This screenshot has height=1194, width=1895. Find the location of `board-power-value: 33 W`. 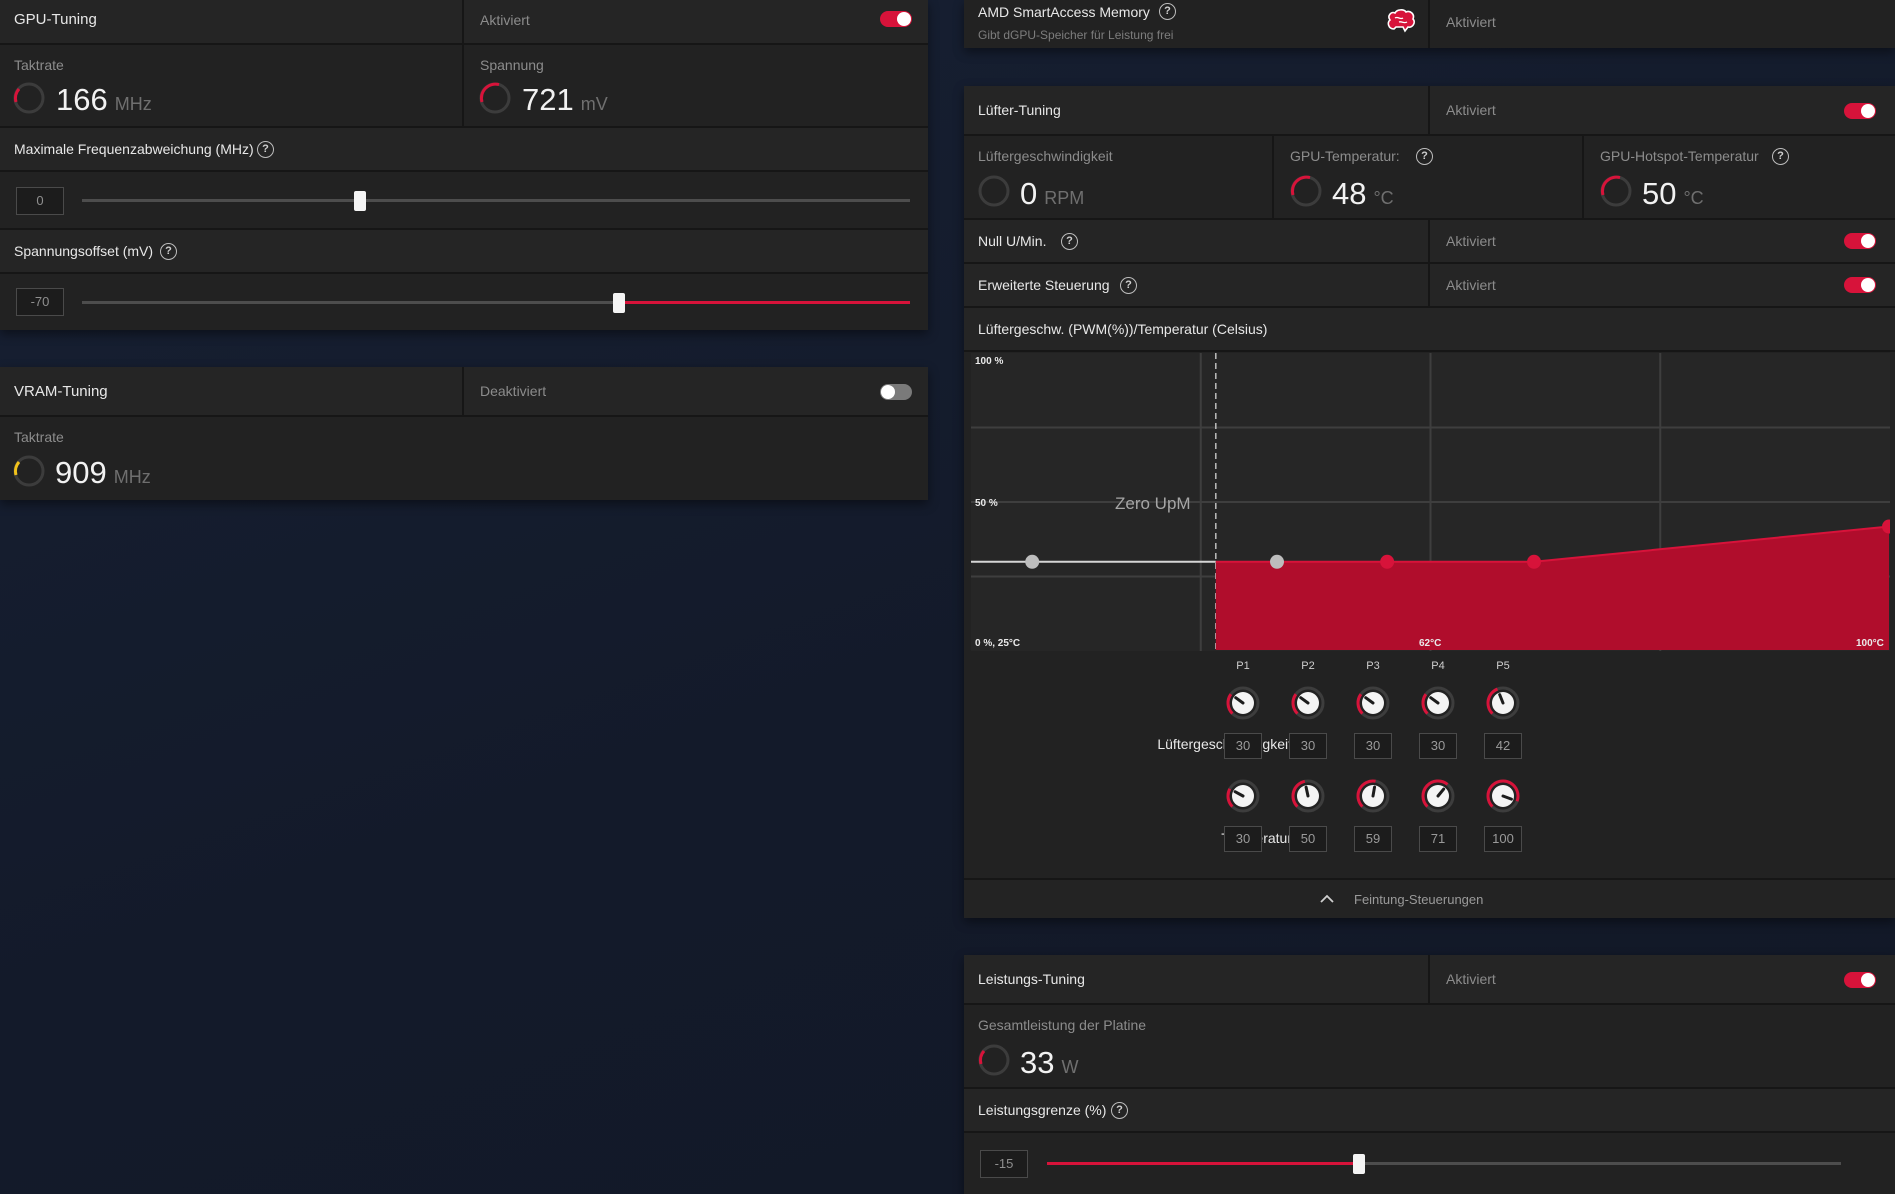

board-power-value: 33 W is located at coordinates (1049, 1063).